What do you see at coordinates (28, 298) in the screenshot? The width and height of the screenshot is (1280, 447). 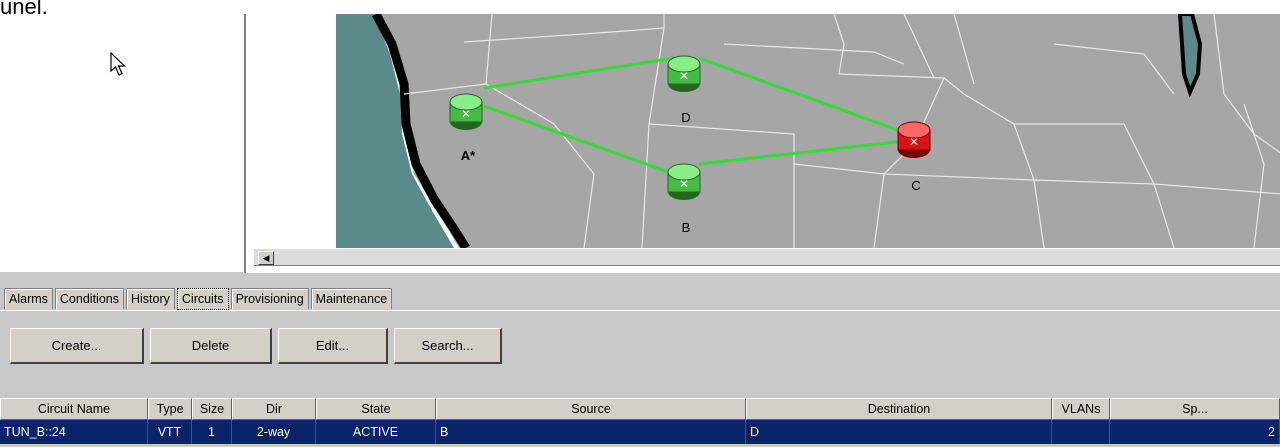 I see `tab-alarms: Alarms` at bounding box center [28, 298].